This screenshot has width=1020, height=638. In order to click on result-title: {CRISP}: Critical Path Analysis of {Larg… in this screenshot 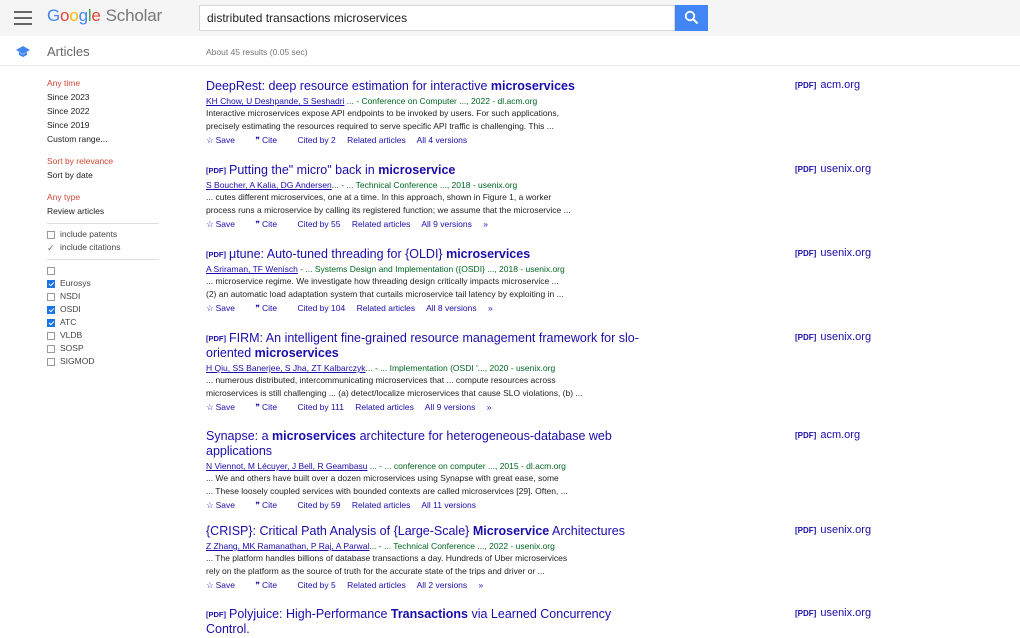, I will do `click(466, 531)`.